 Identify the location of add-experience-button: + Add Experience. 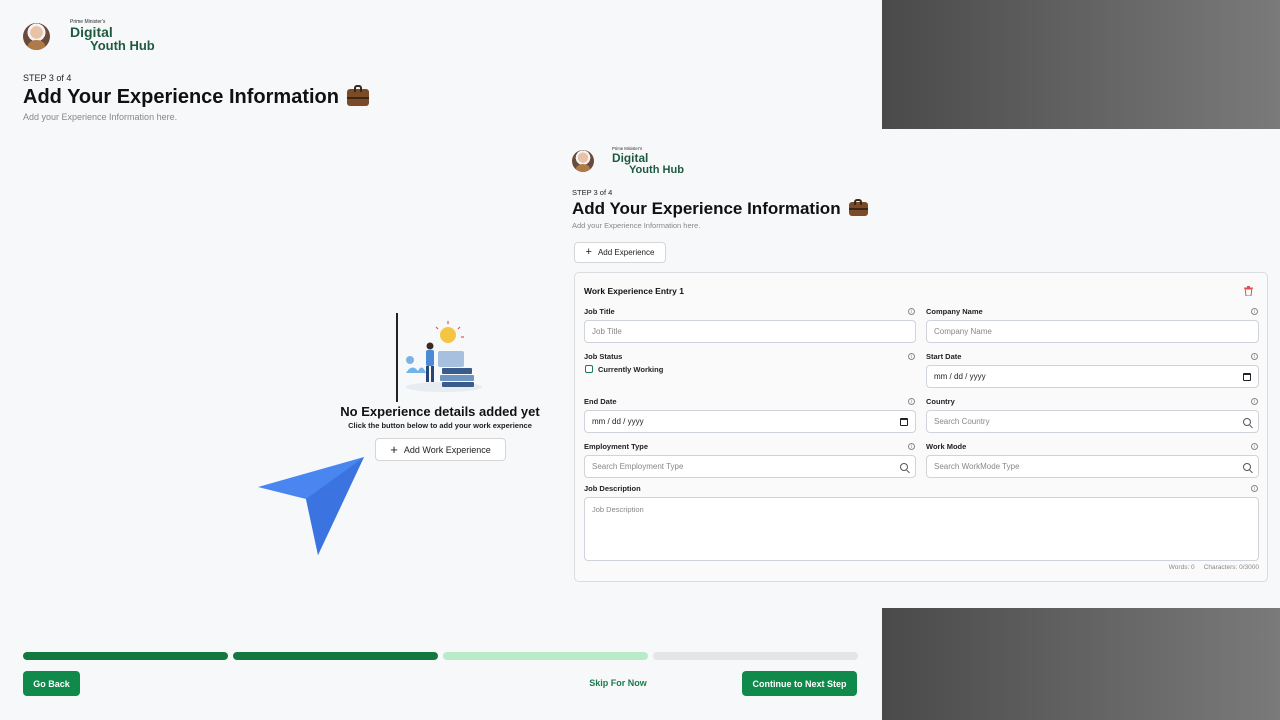
(620, 252).